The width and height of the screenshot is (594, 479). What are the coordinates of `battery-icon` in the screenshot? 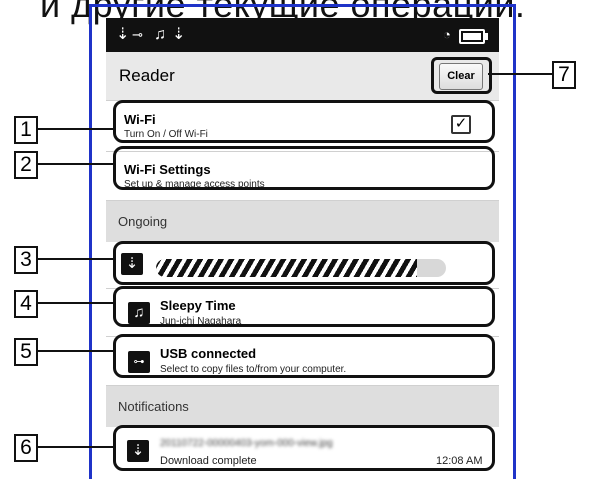 It's located at (473, 36).